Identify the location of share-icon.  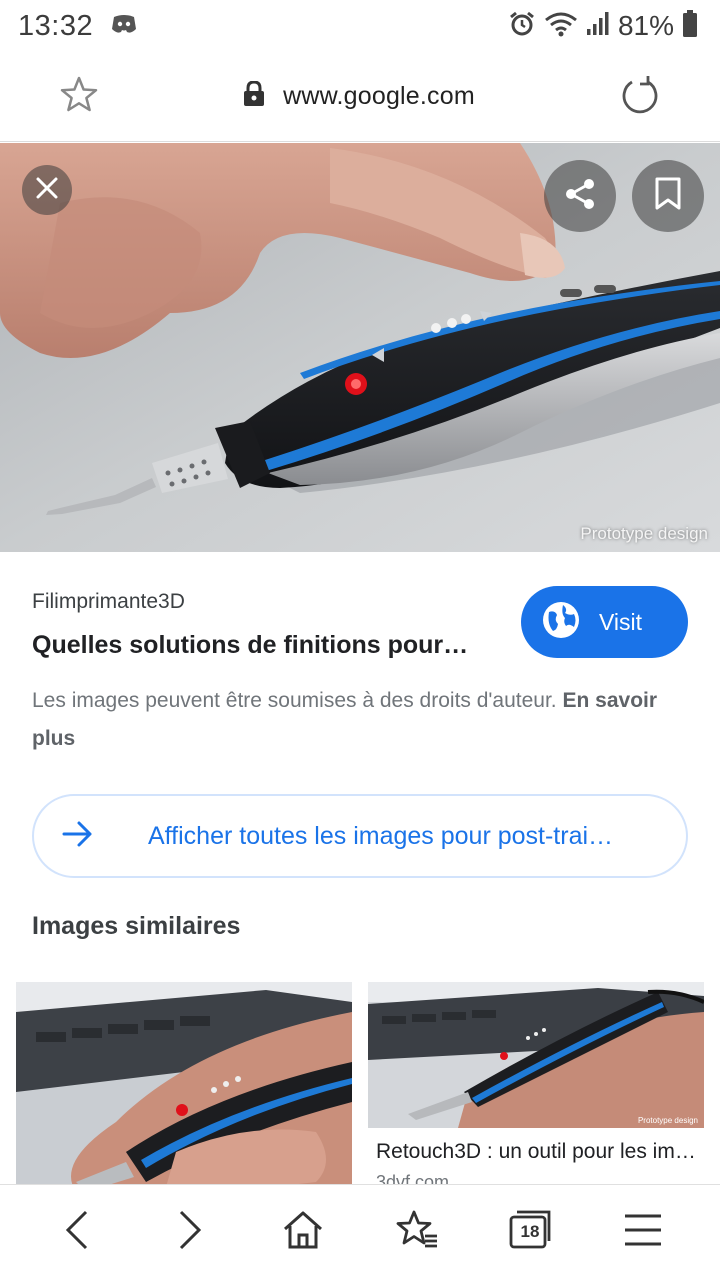
(580, 196).